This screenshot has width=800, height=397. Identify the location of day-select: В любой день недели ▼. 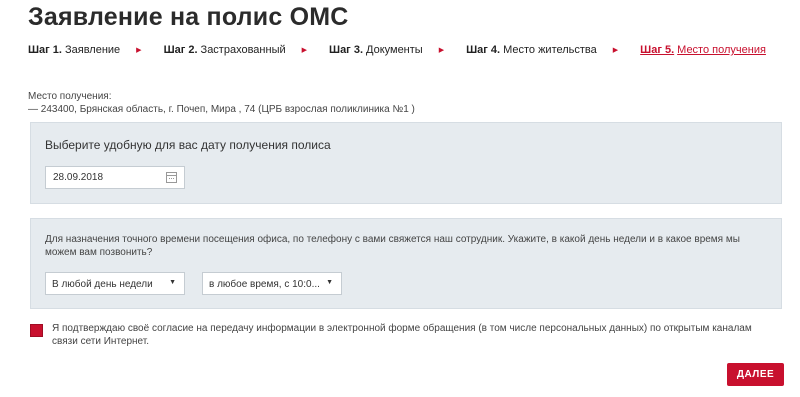
(115, 283).